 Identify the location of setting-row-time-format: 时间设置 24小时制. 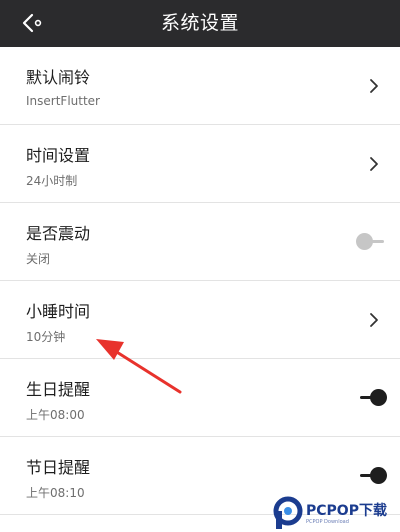
(200, 164).